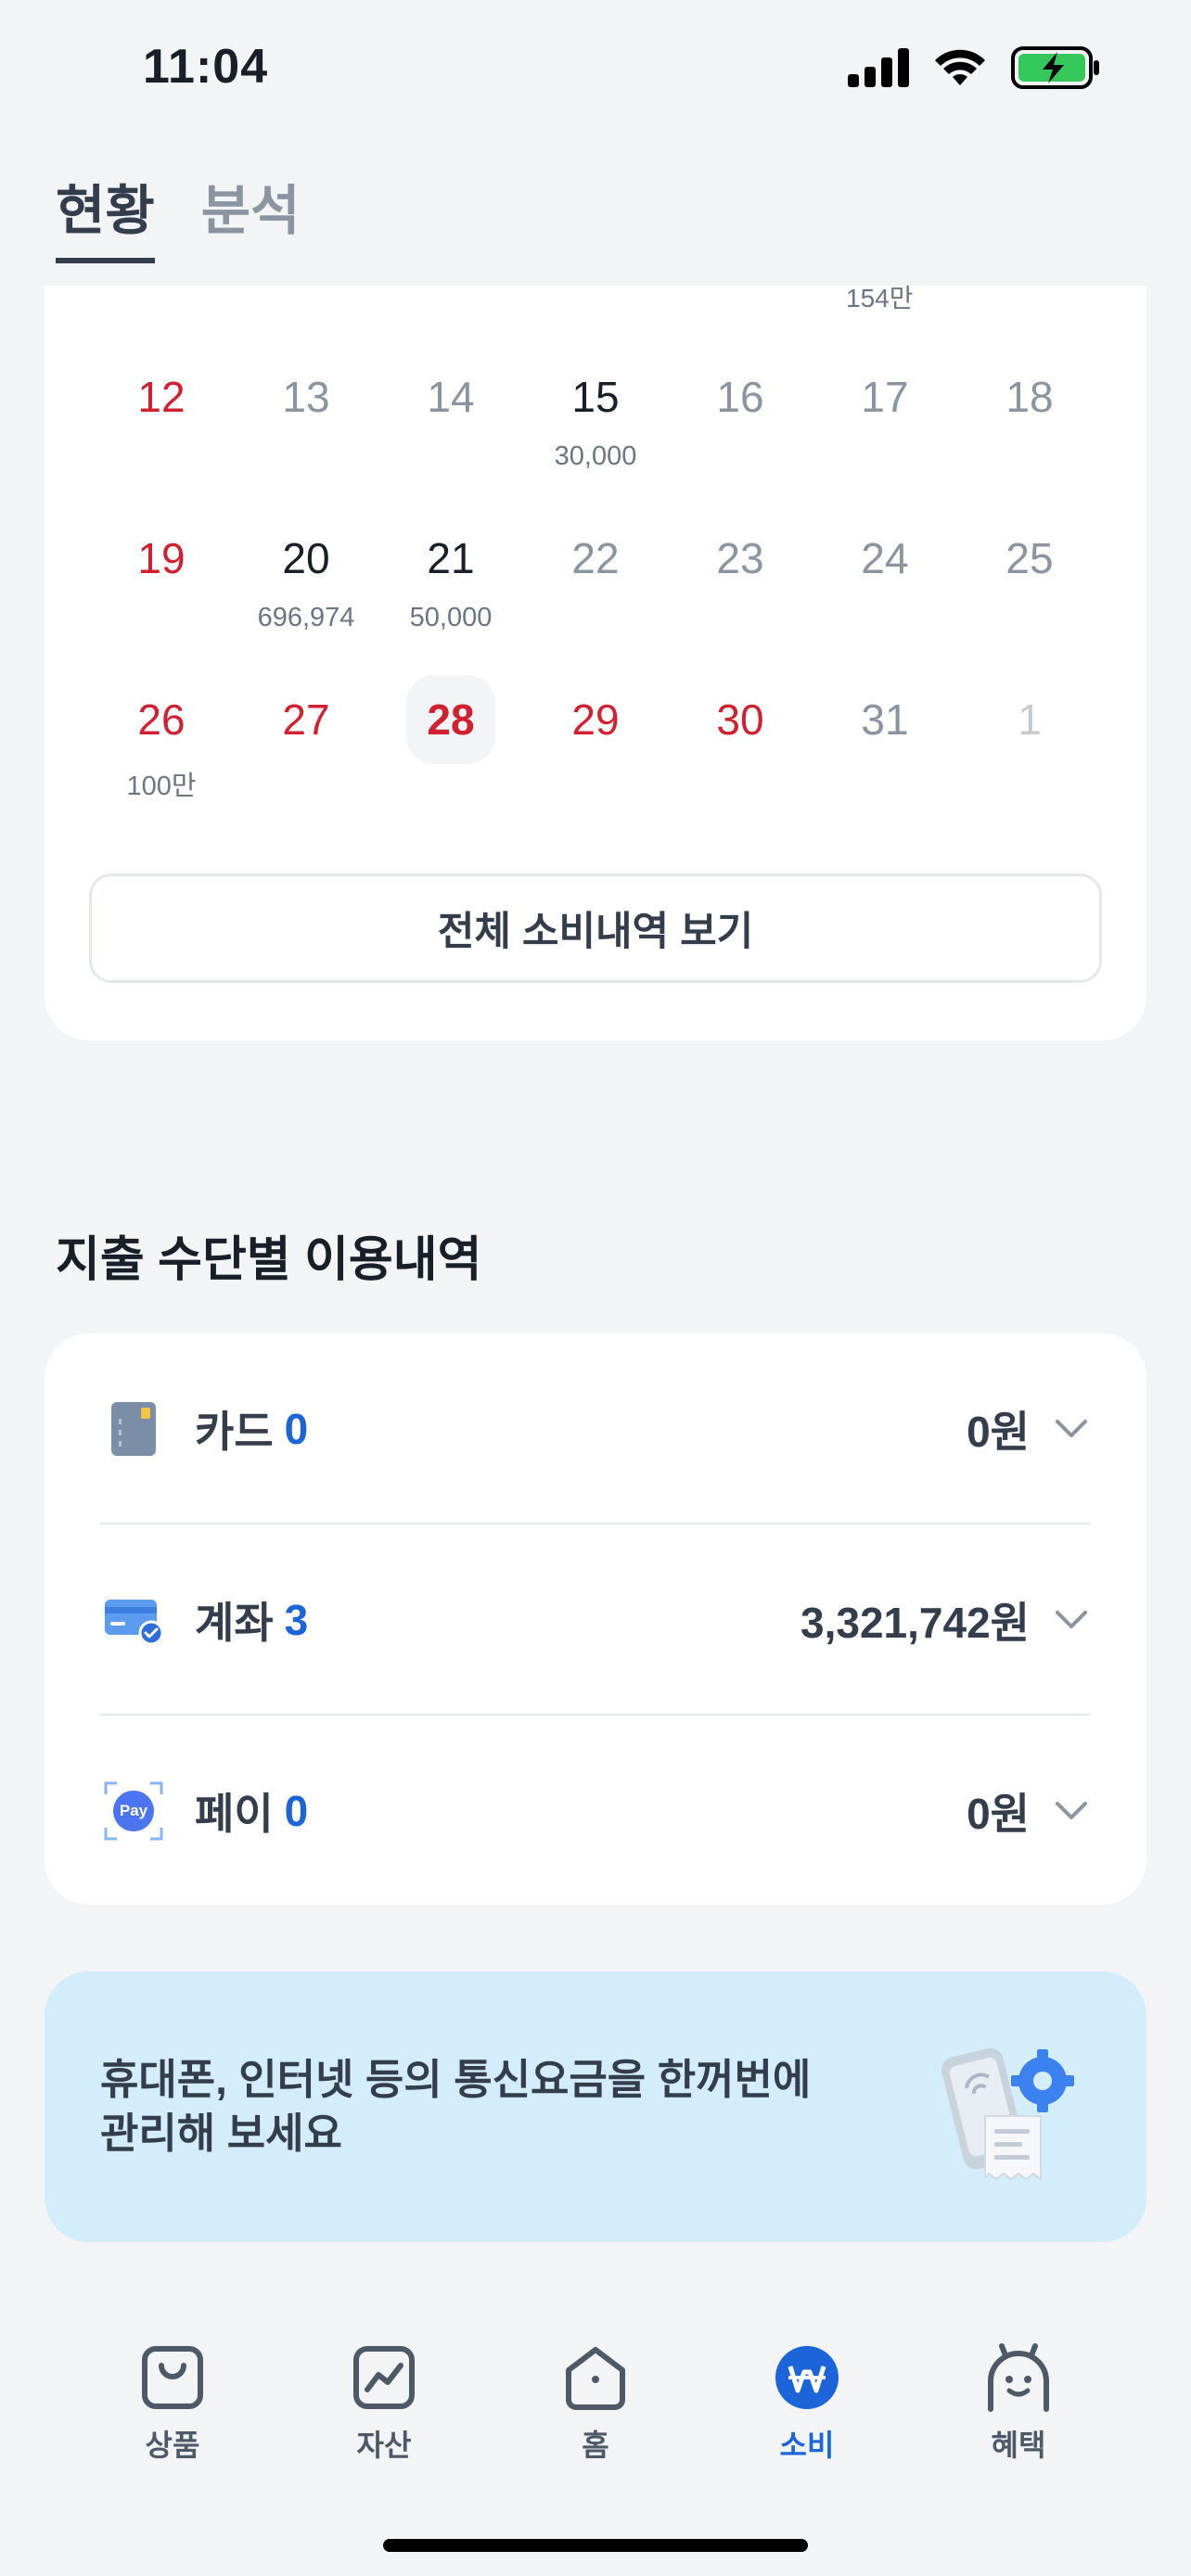 Image resolution: width=1191 pixels, height=2576 pixels. Describe the element at coordinates (595, 2545) in the screenshot. I see `home-indicator` at that location.